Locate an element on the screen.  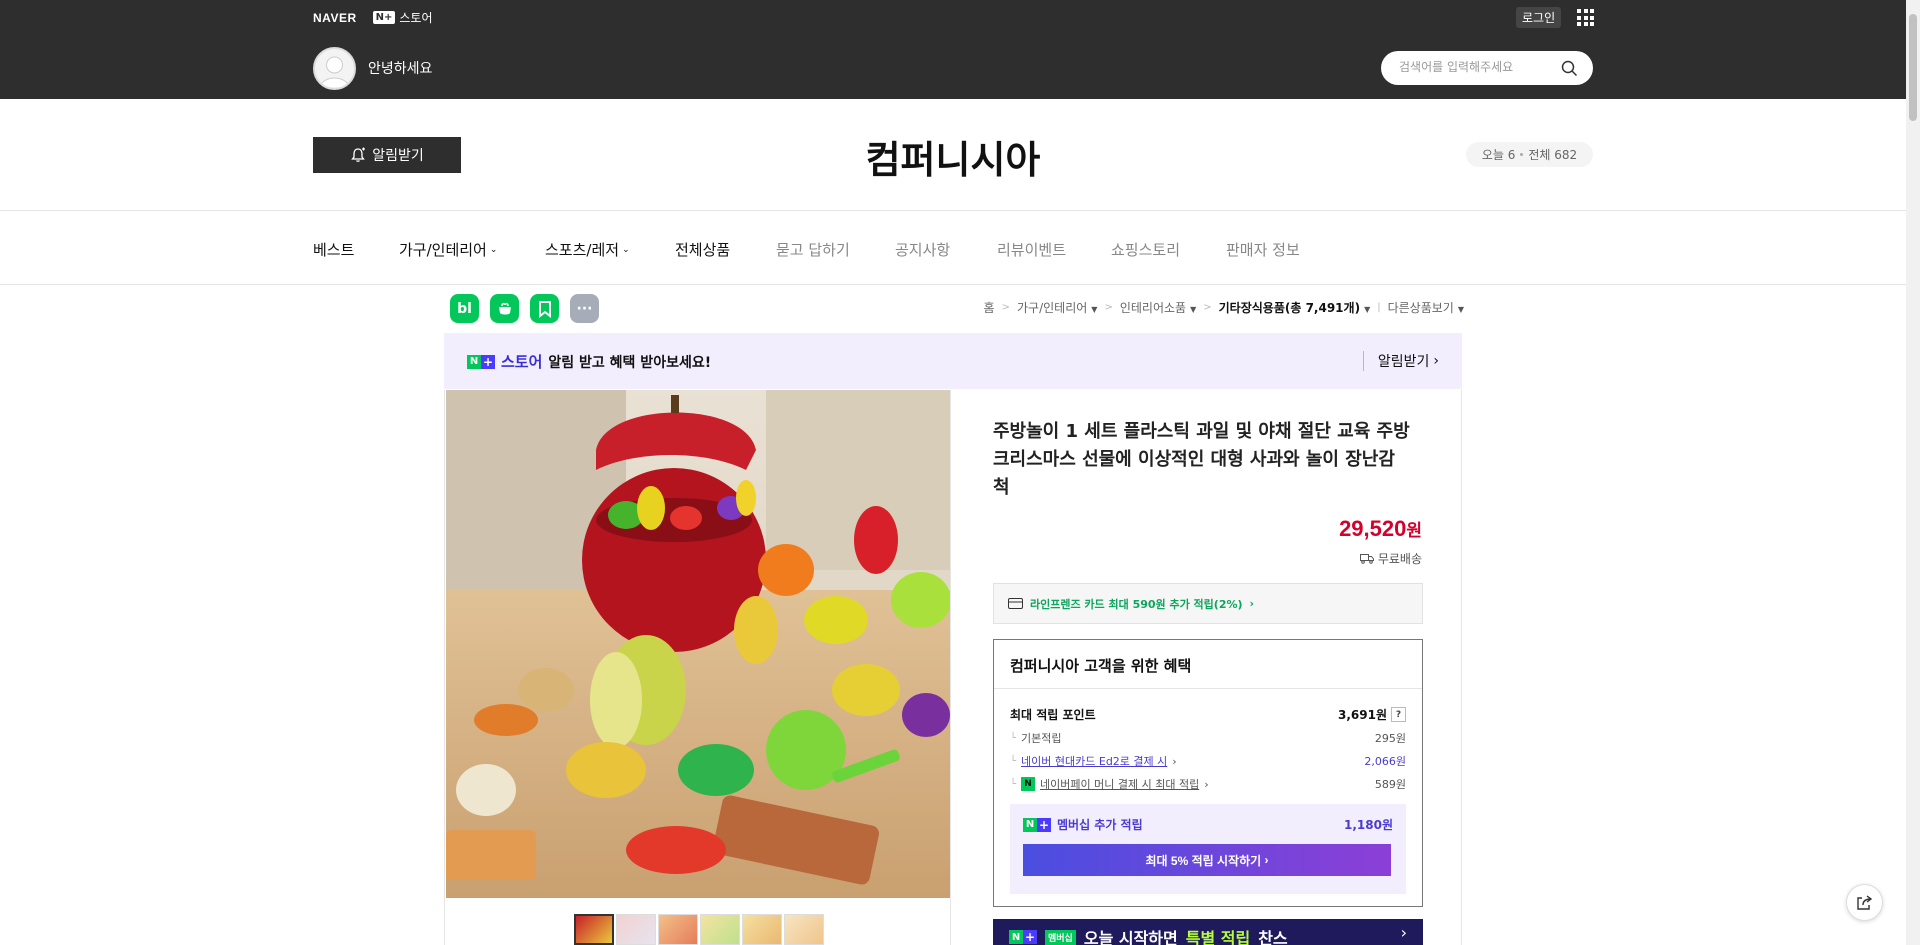
page-scrollbar is located at coordinates (1913, 472).